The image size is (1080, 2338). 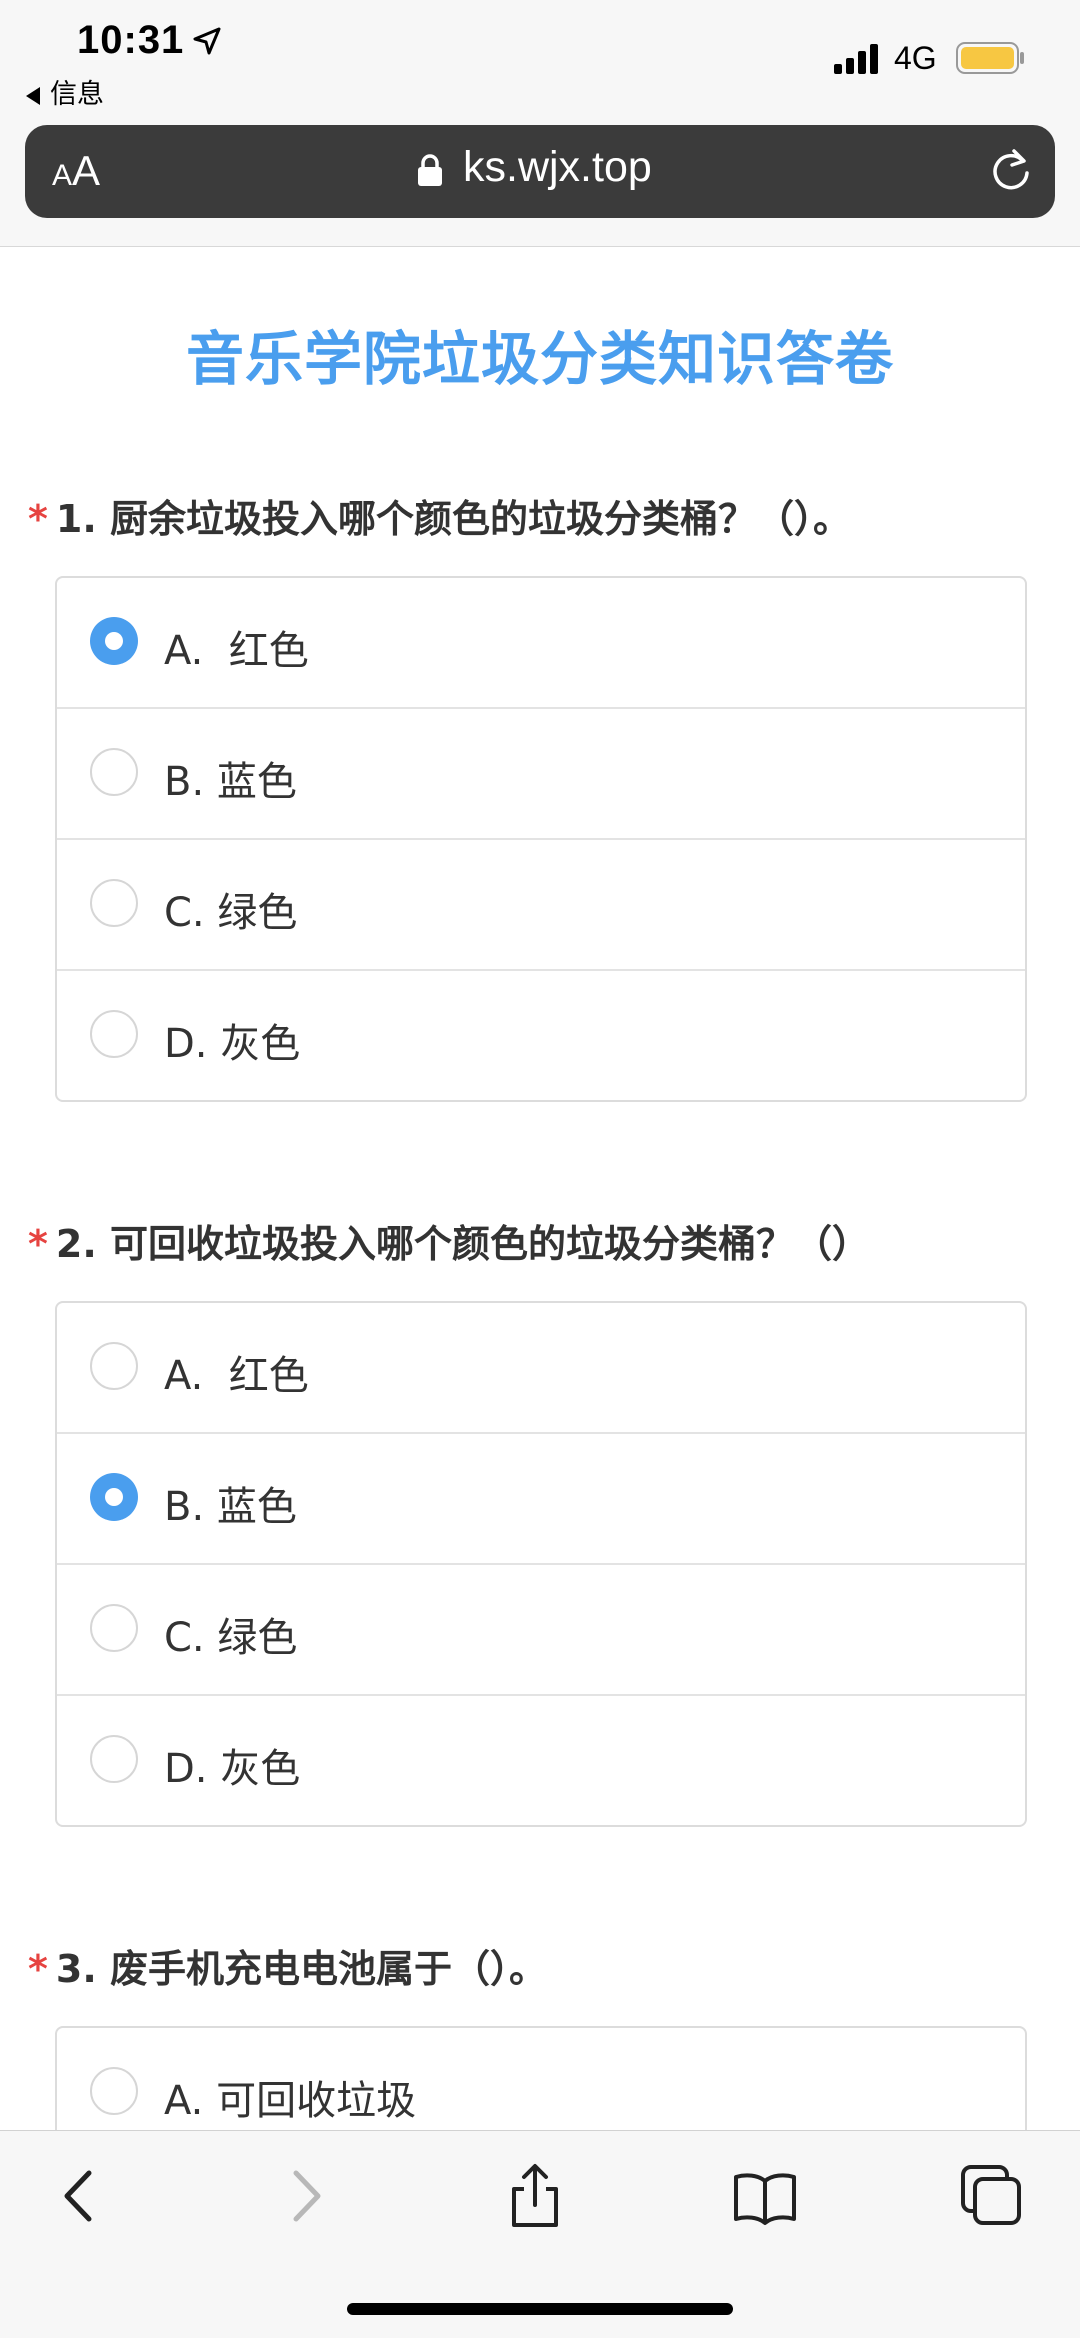 What do you see at coordinates (77, 94) in the screenshot?
I see `back-app-label: 信息` at bounding box center [77, 94].